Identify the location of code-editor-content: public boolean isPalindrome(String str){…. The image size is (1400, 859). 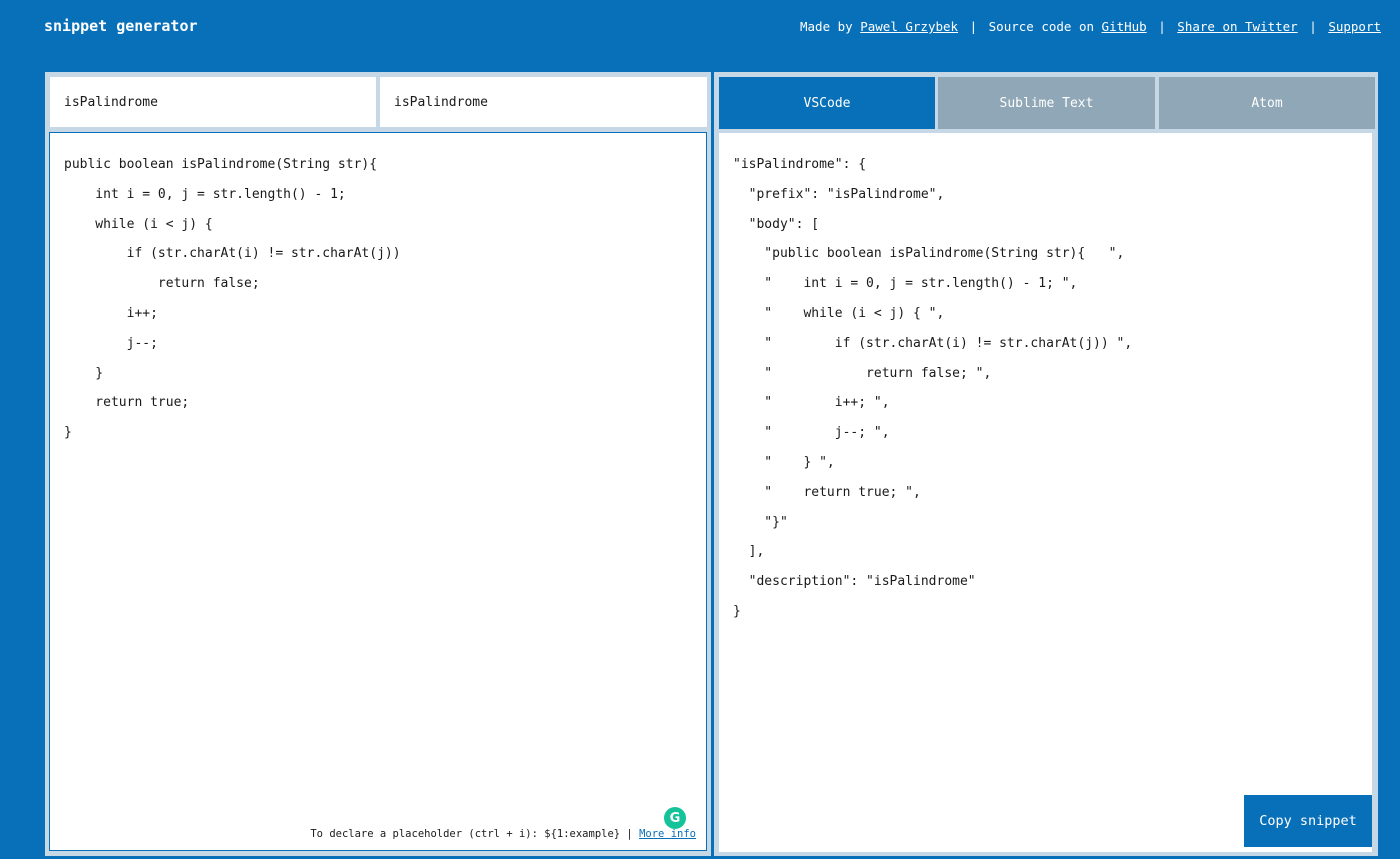
(232, 299).